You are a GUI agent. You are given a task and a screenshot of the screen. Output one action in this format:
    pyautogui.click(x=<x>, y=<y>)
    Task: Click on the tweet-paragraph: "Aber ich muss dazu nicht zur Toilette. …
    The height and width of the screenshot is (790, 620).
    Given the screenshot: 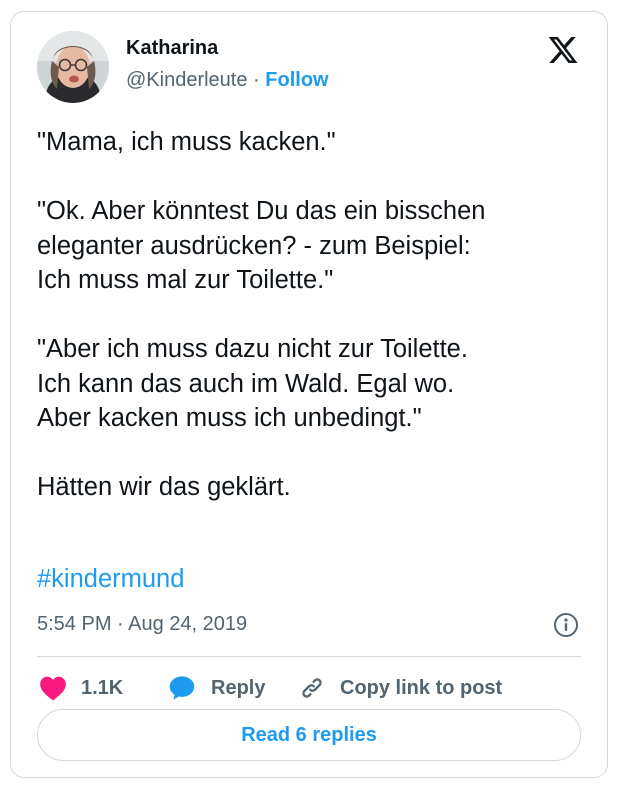 What is the action you would take?
    pyautogui.click(x=252, y=383)
    